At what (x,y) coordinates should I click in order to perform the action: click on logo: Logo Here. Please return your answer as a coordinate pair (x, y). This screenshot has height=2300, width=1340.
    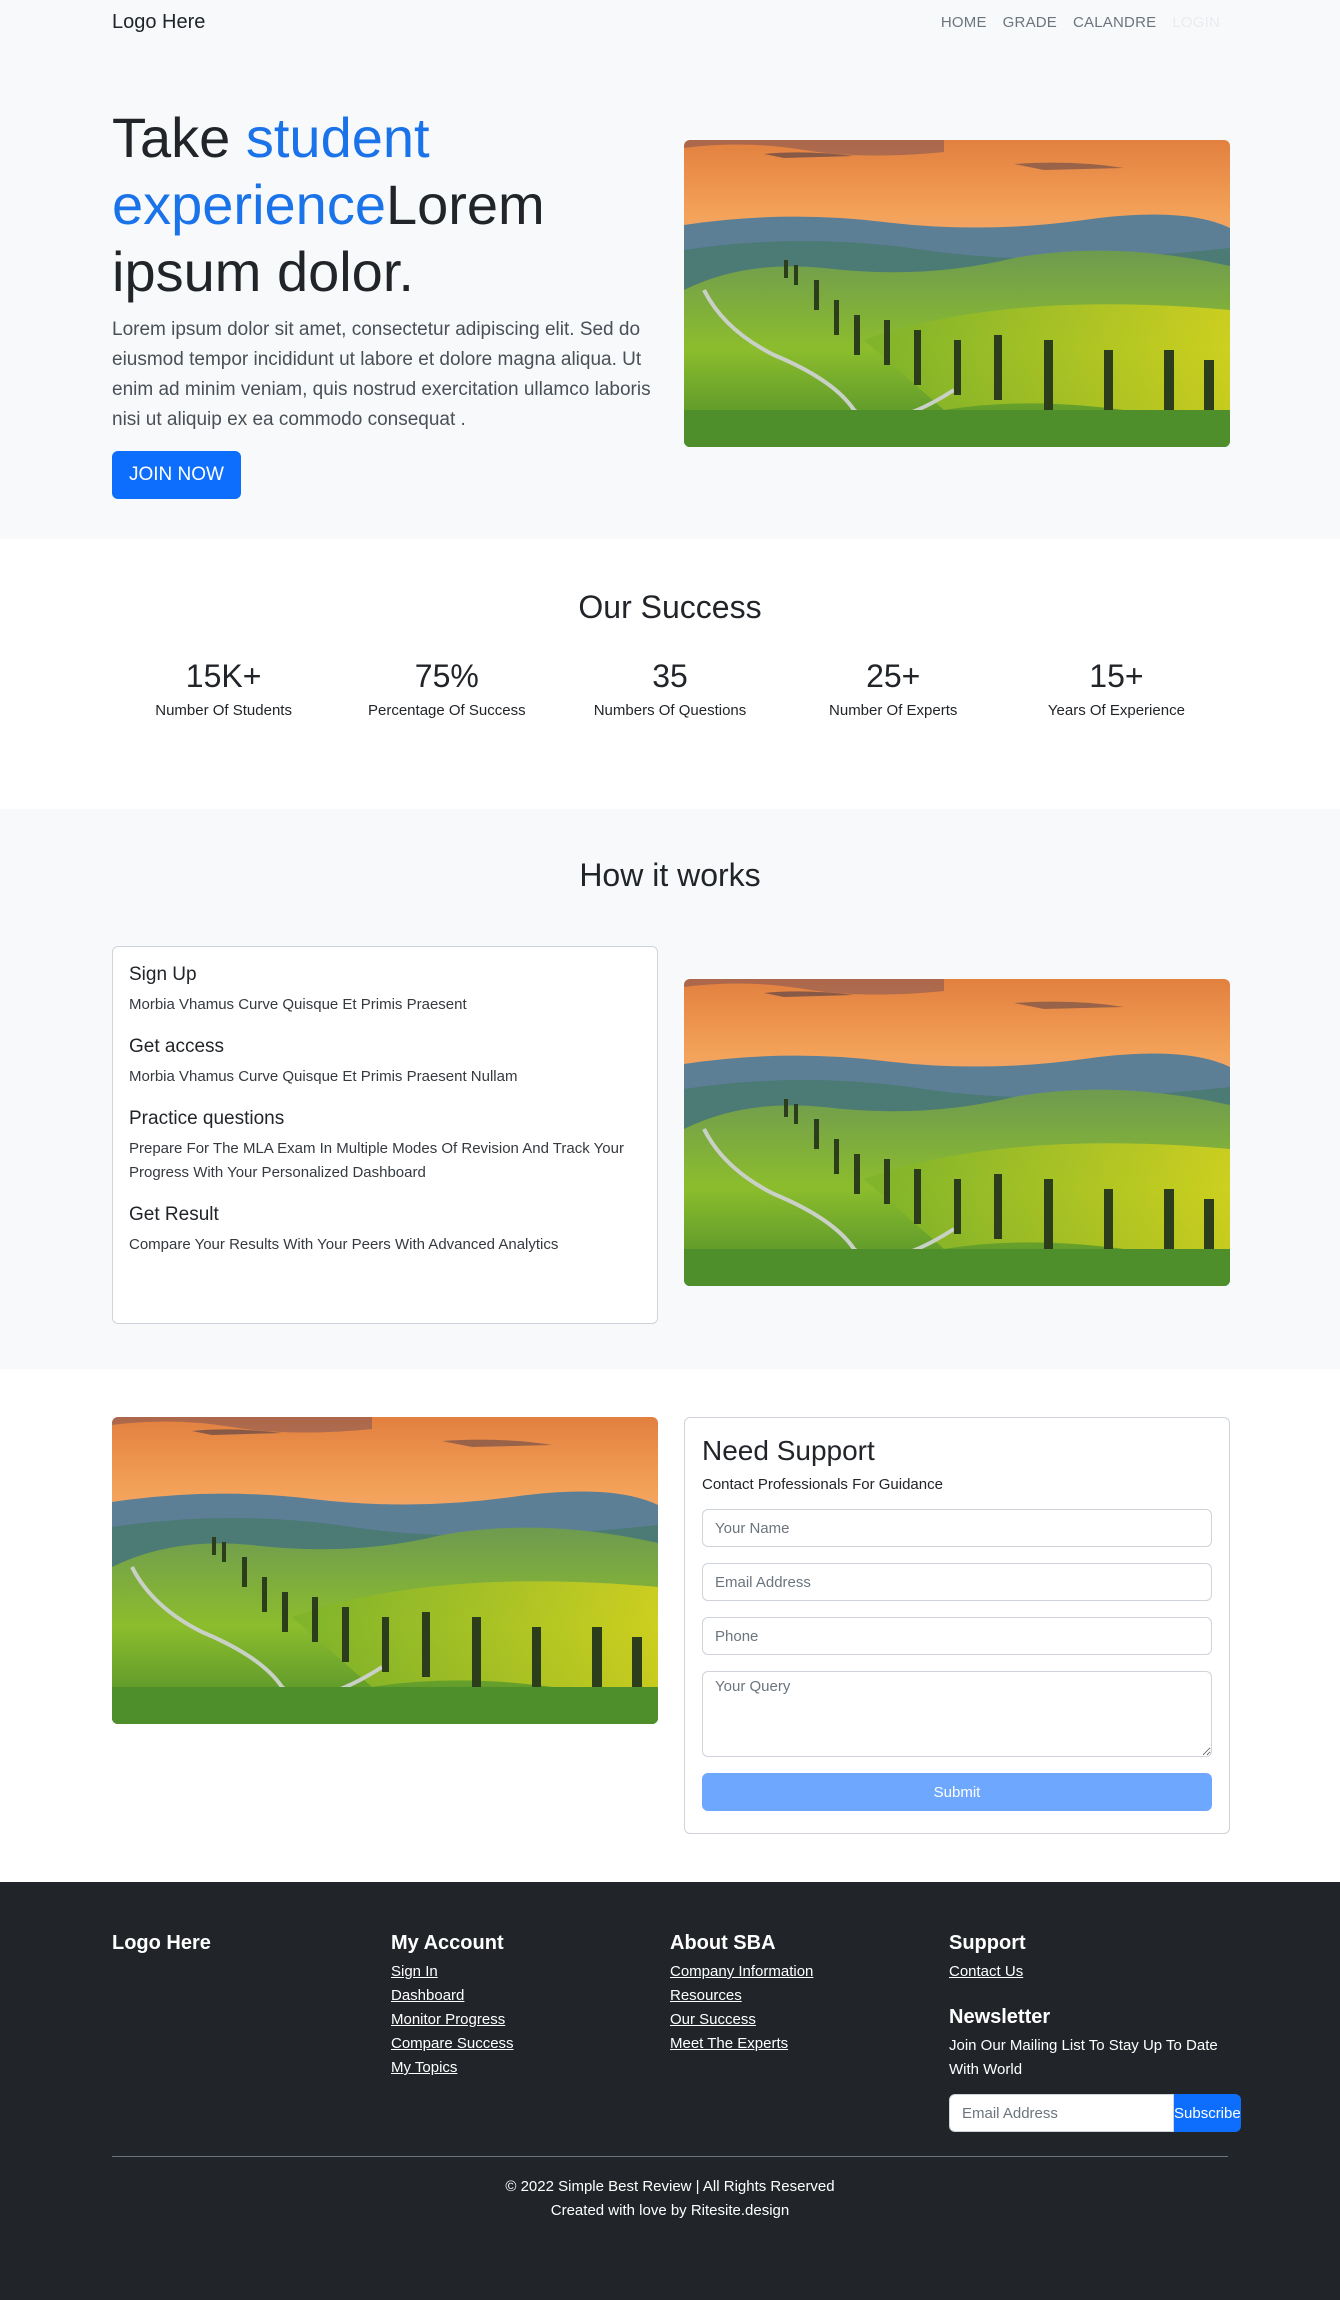
    Looking at the image, I should click on (158, 22).